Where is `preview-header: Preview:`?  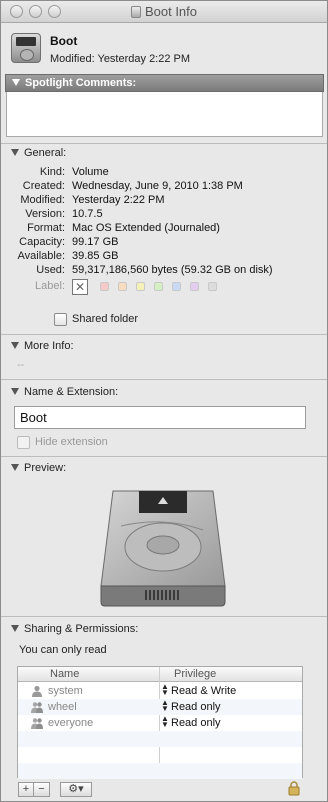
preview-header: Preview: is located at coordinates (38, 468).